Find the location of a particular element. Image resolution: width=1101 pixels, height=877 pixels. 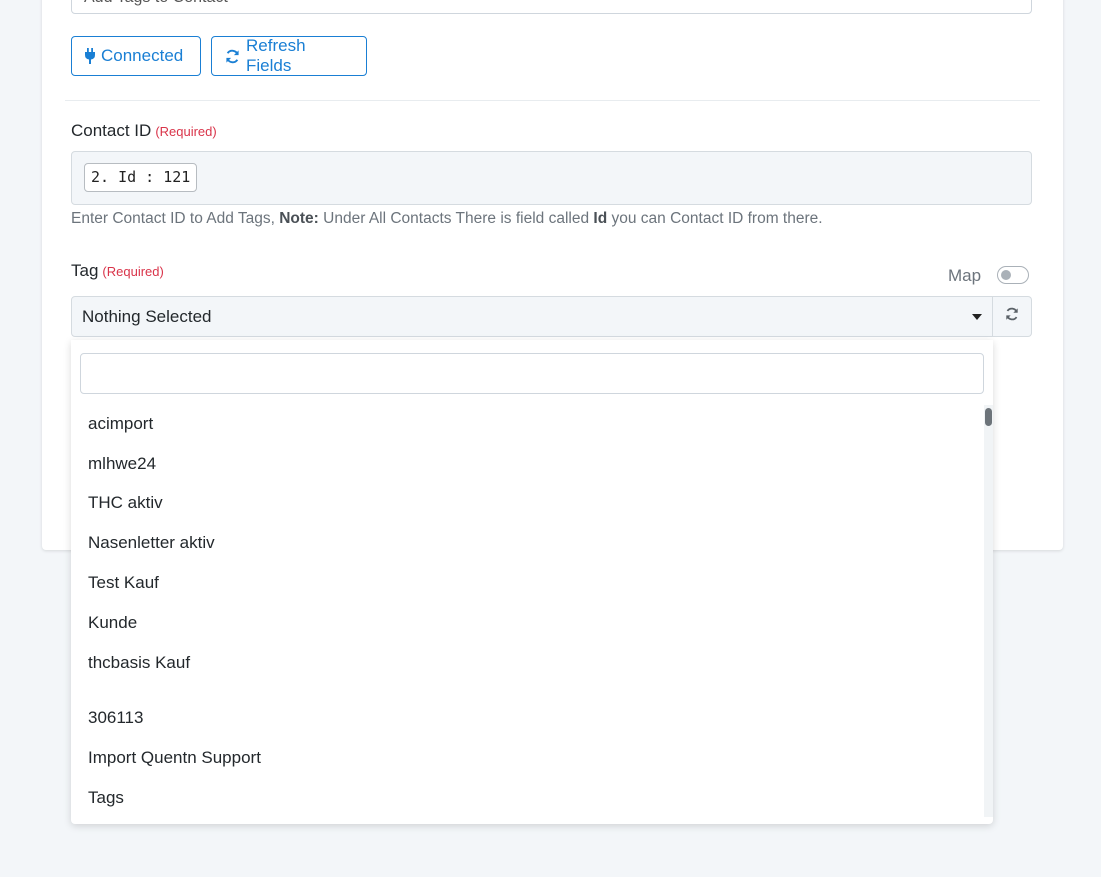

refresh-fields-button: Refresh Fields is located at coordinates (289, 56).